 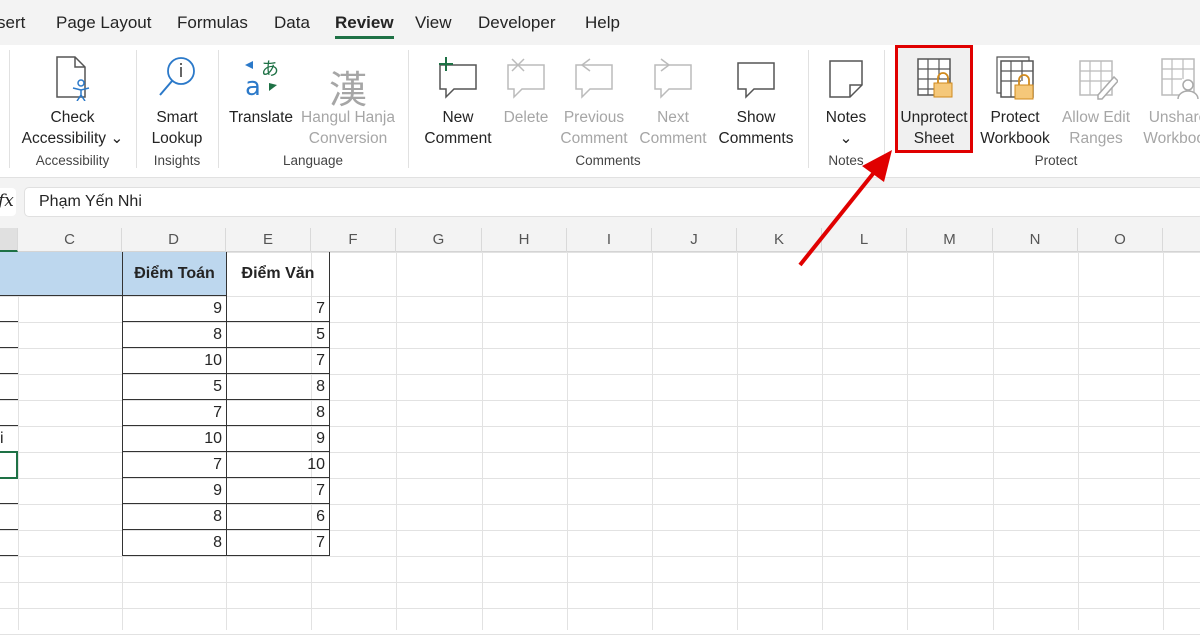 I want to click on column-header-o: O, so click(x=1120, y=240).